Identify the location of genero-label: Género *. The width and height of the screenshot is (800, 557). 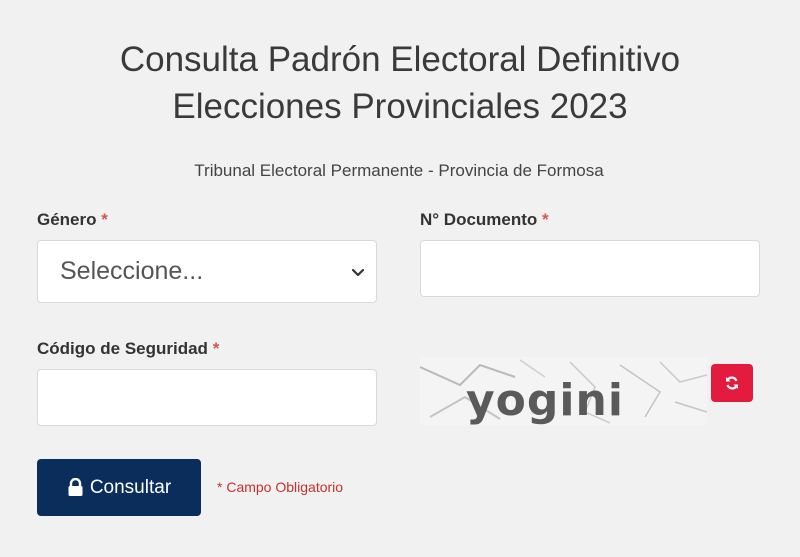
(72, 220).